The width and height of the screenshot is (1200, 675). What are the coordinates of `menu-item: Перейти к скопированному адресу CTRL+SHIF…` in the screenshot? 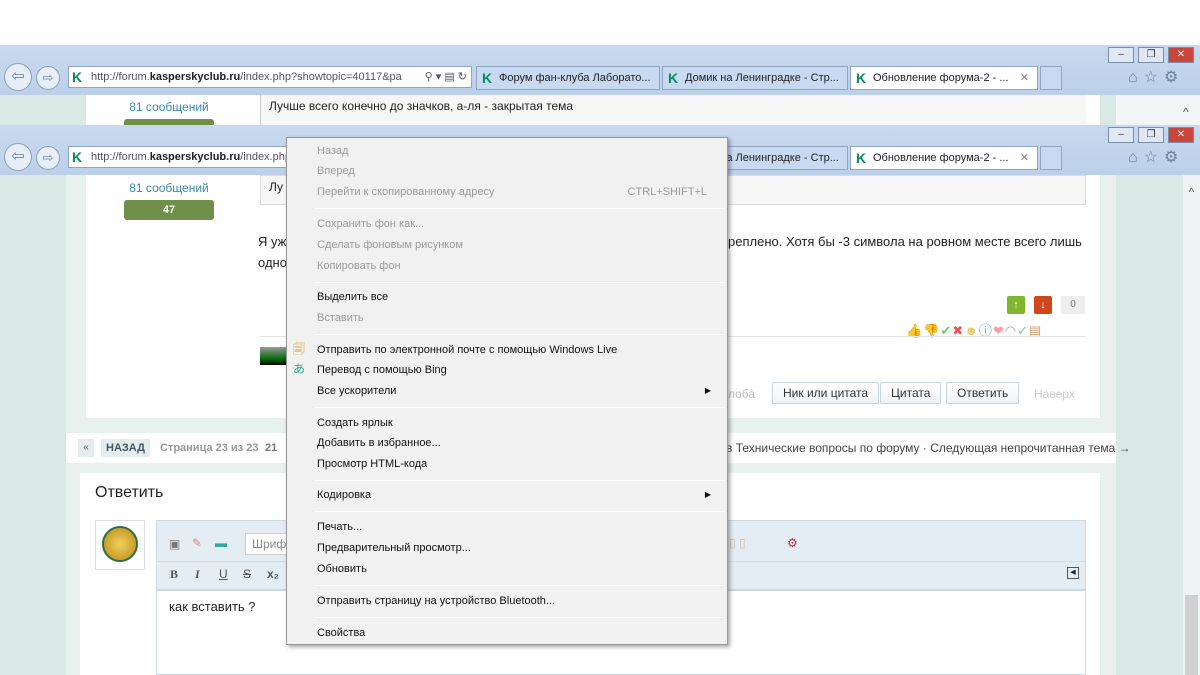 It's located at (514, 192).